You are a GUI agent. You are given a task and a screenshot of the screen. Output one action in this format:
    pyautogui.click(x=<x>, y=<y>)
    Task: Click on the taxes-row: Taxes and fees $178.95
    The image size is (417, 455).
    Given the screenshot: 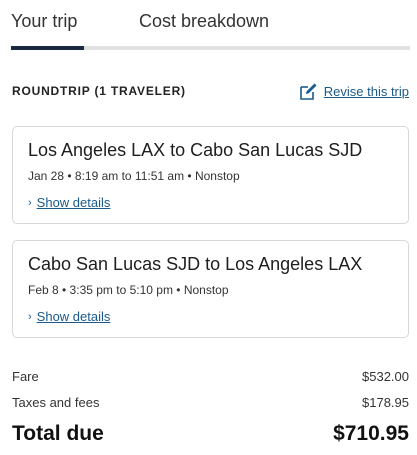 What is the action you would take?
    pyautogui.click(x=210, y=402)
    